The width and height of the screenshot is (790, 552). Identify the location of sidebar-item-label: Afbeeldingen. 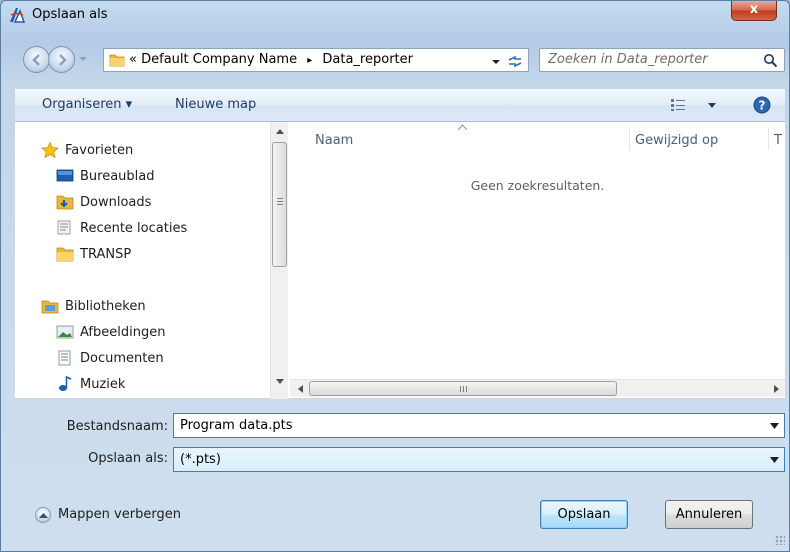
(123, 332).